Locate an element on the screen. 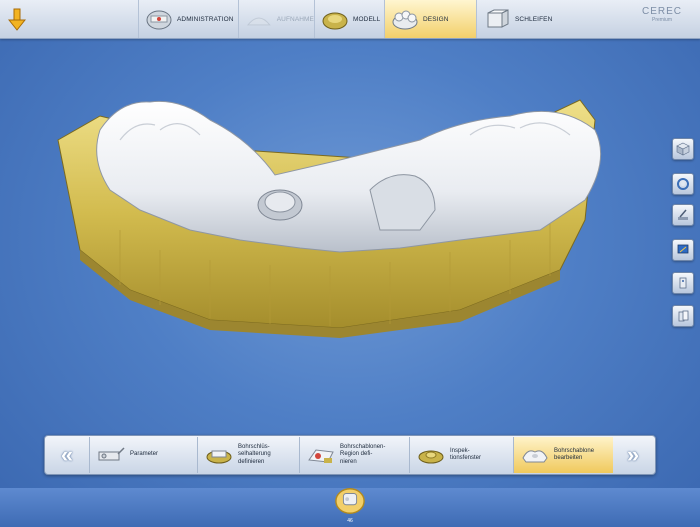 This screenshot has height=527, width=700. restoration-tray-button is located at coordinates (350, 501).